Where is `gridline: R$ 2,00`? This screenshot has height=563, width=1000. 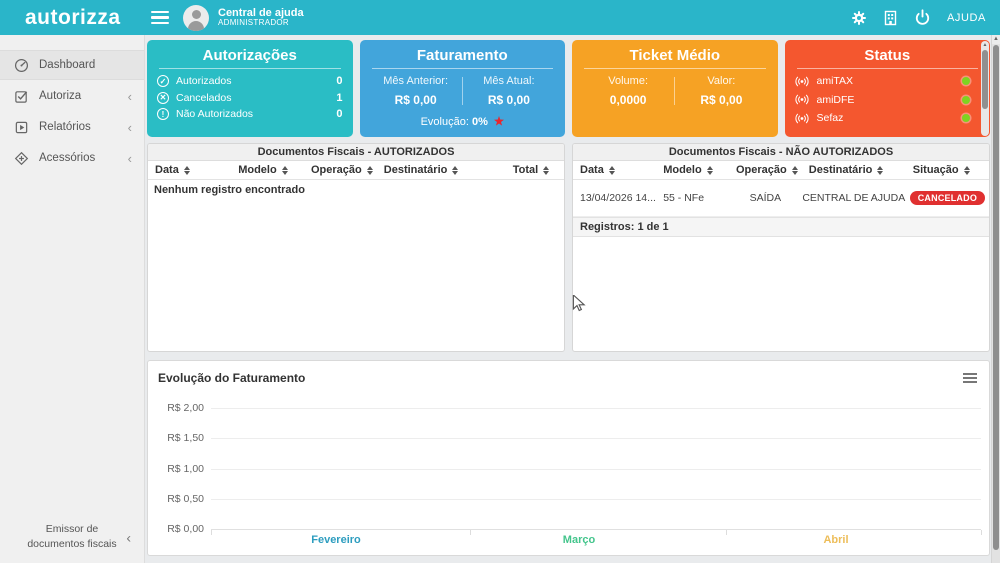
gridline: R$ 2,00 is located at coordinates (568, 408).